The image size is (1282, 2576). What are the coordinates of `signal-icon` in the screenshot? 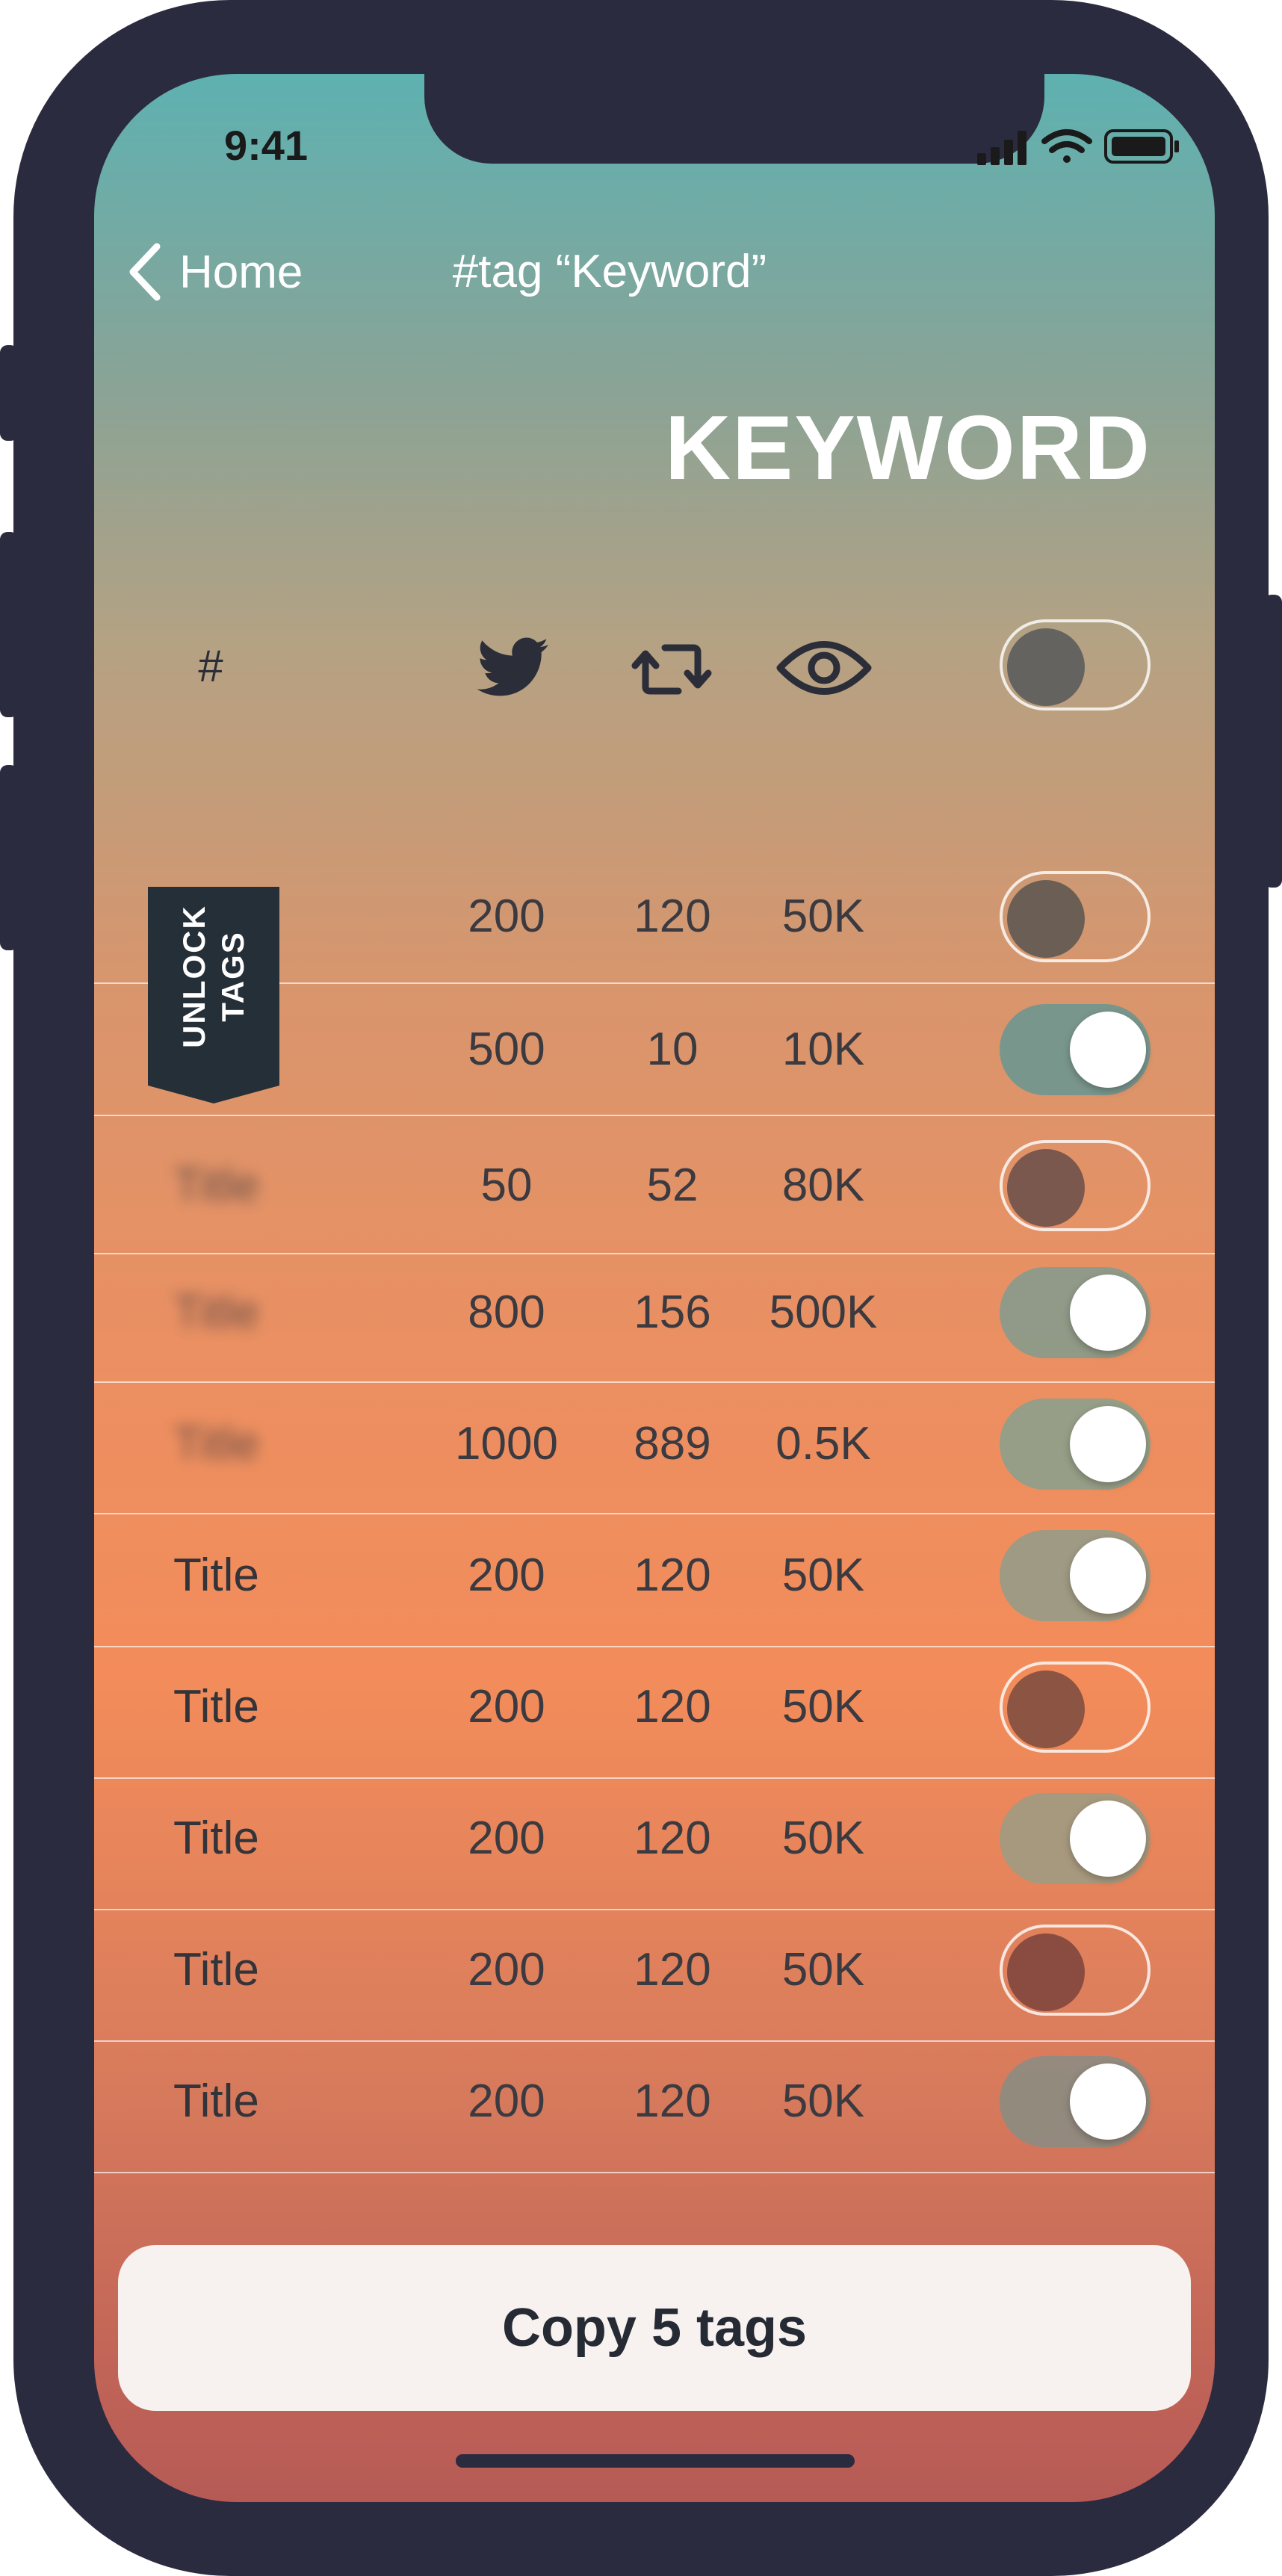 It's located at (1001, 148).